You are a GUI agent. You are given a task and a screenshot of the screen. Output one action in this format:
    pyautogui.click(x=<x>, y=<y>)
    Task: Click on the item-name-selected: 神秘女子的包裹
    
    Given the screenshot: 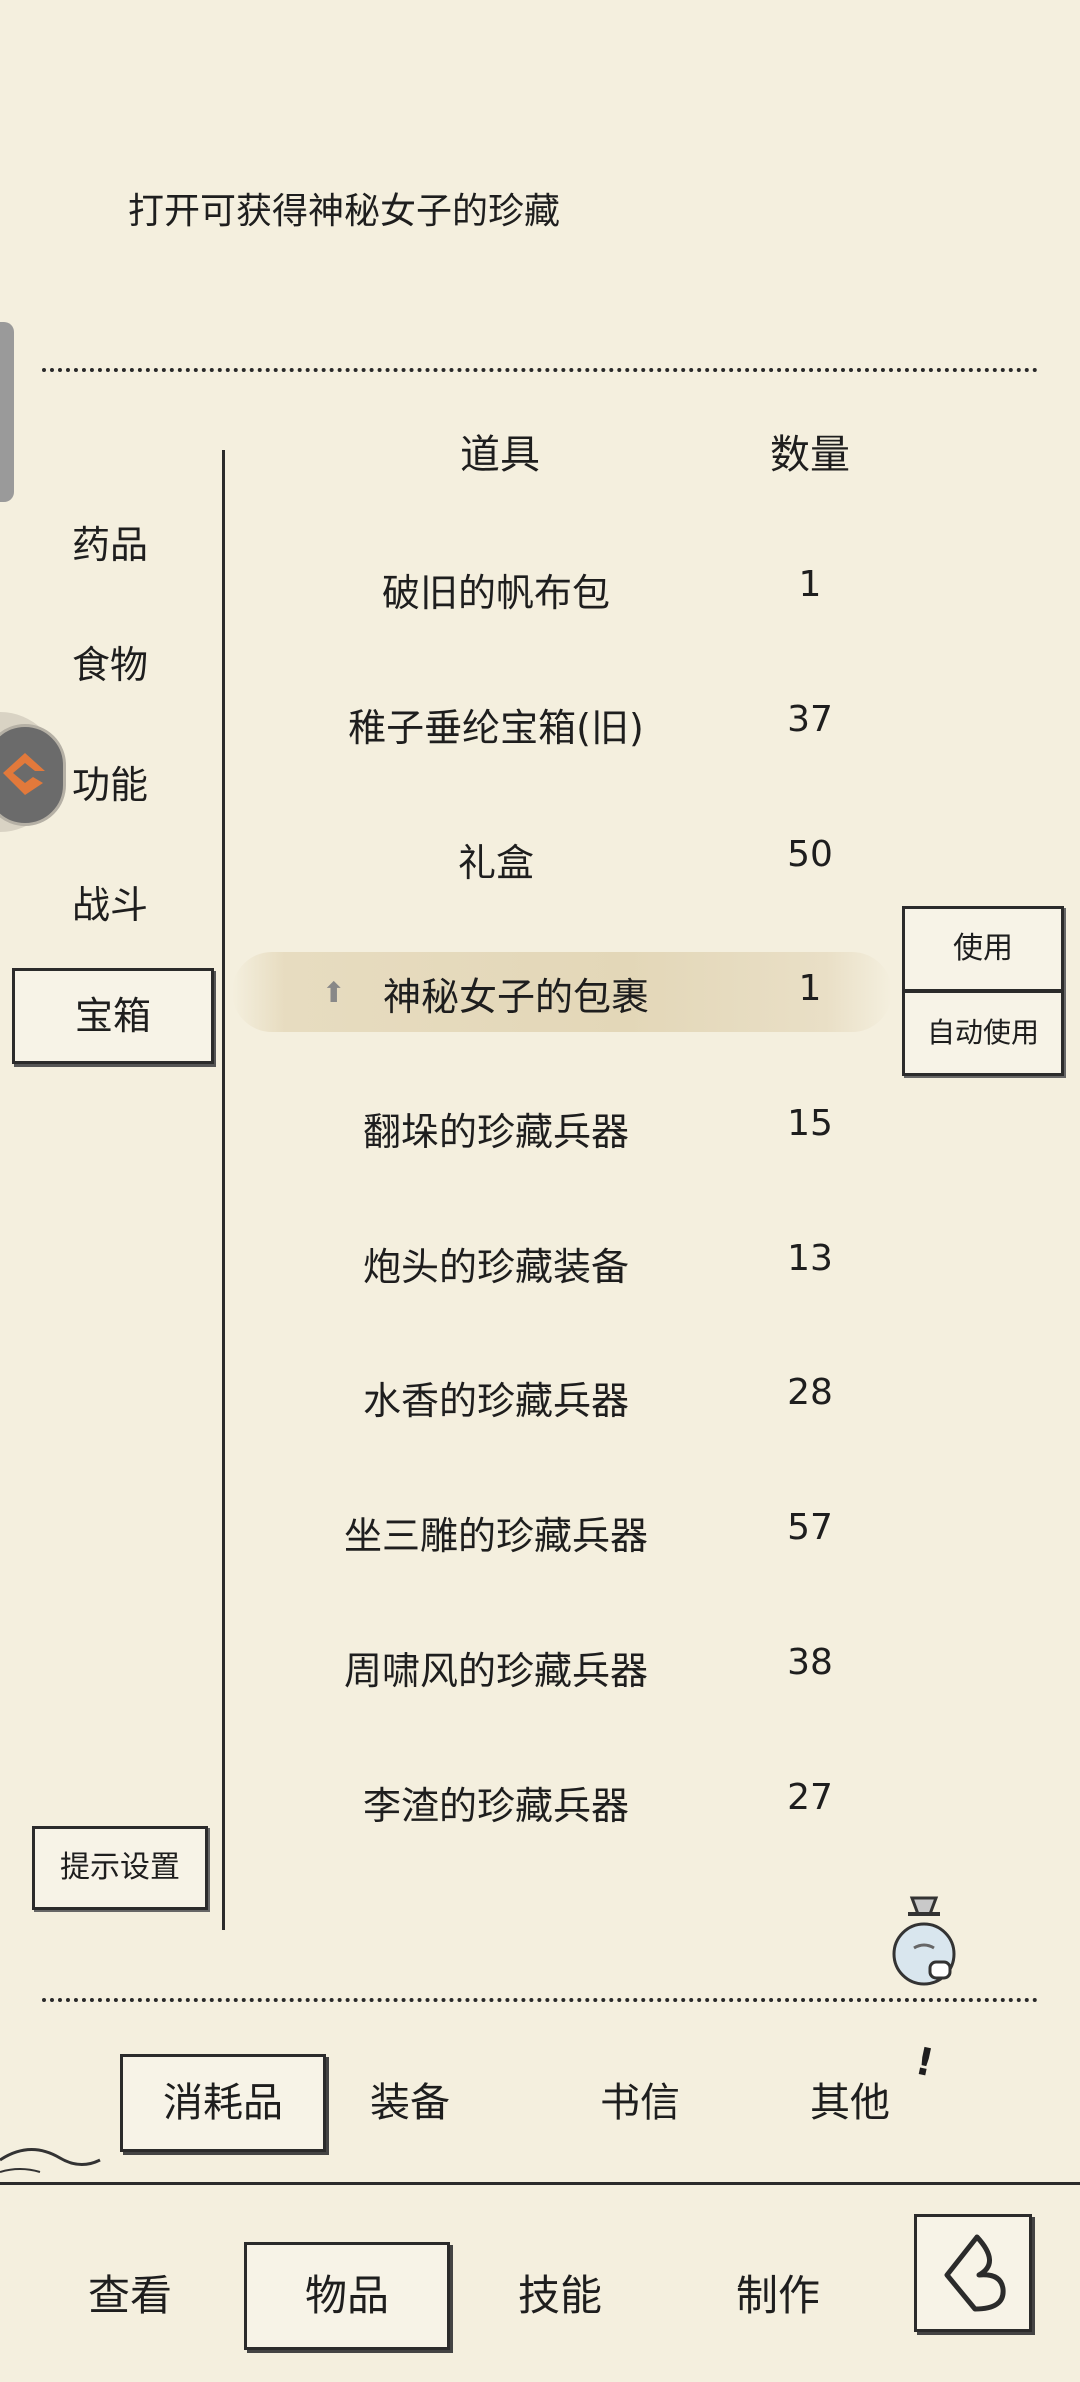 What is the action you would take?
    pyautogui.click(x=516, y=993)
    